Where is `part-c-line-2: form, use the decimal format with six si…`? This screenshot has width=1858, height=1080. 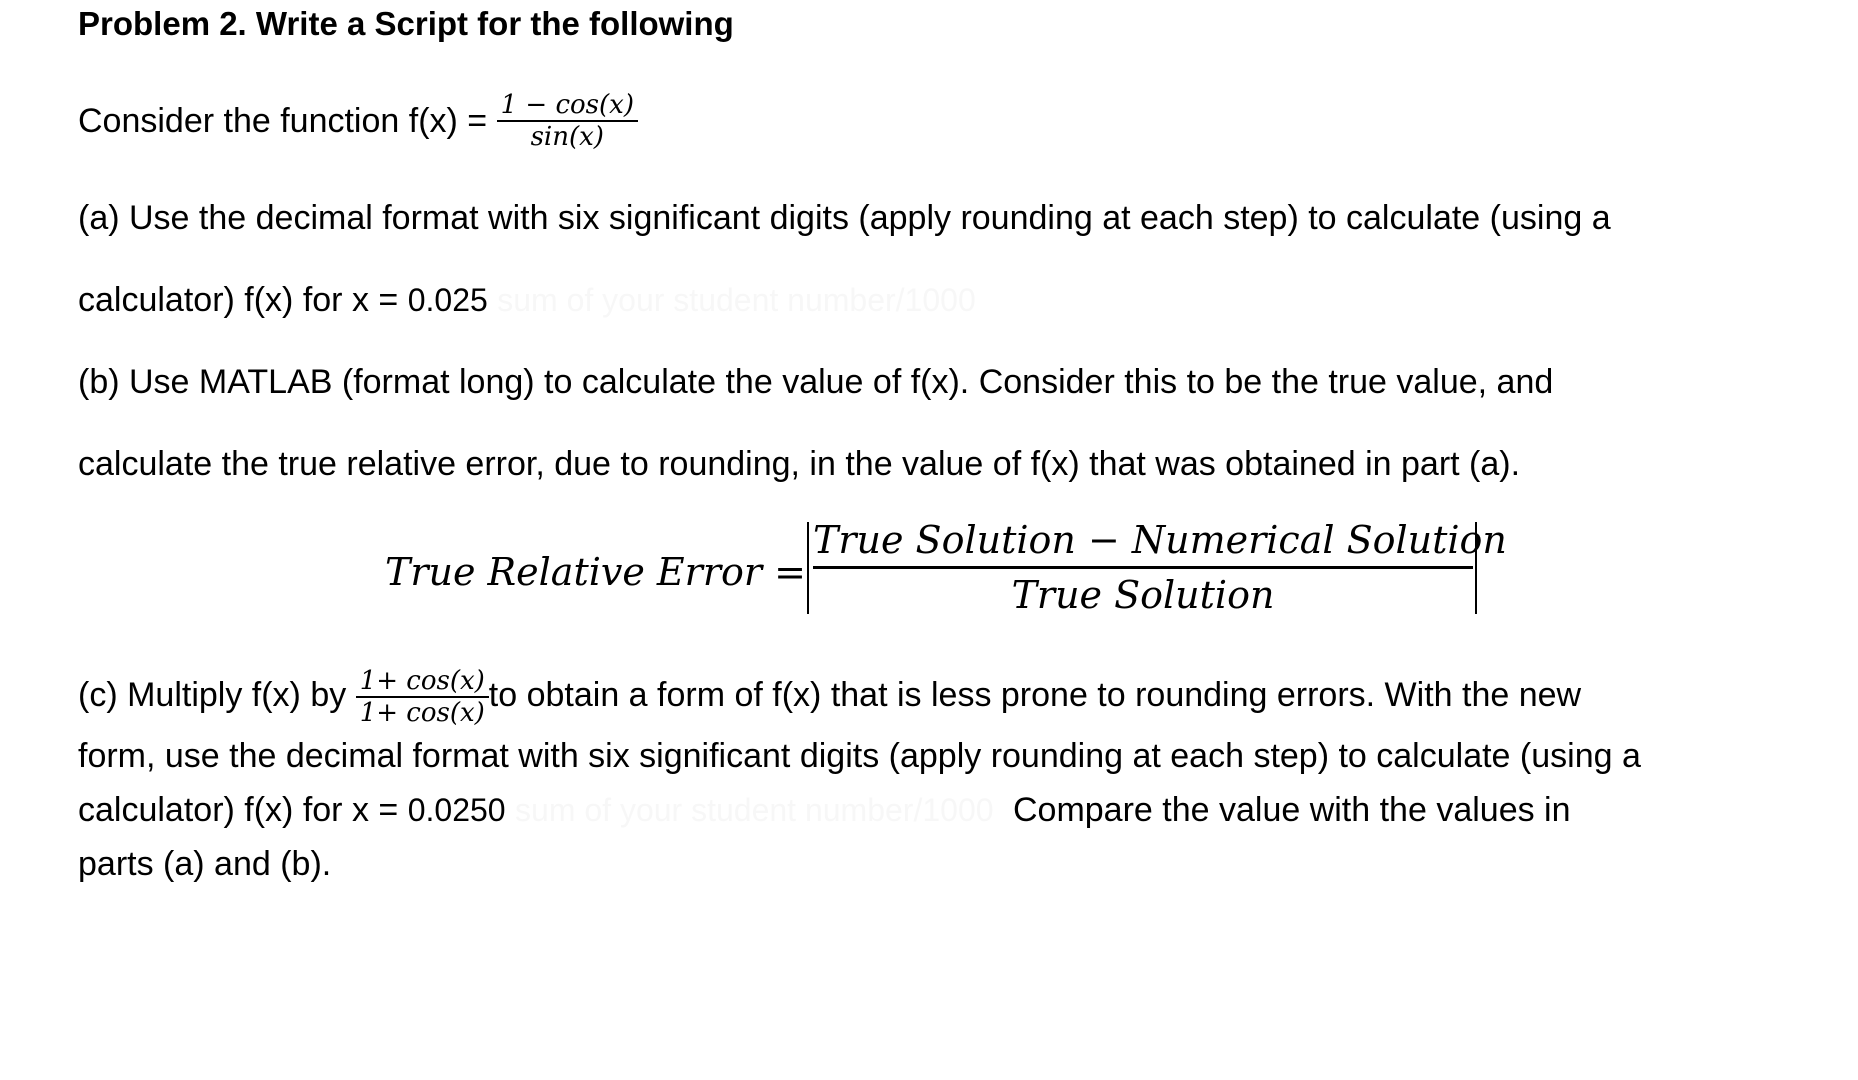
part-c-line-2: form, use the decimal format with six si… is located at coordinates (859, 756).